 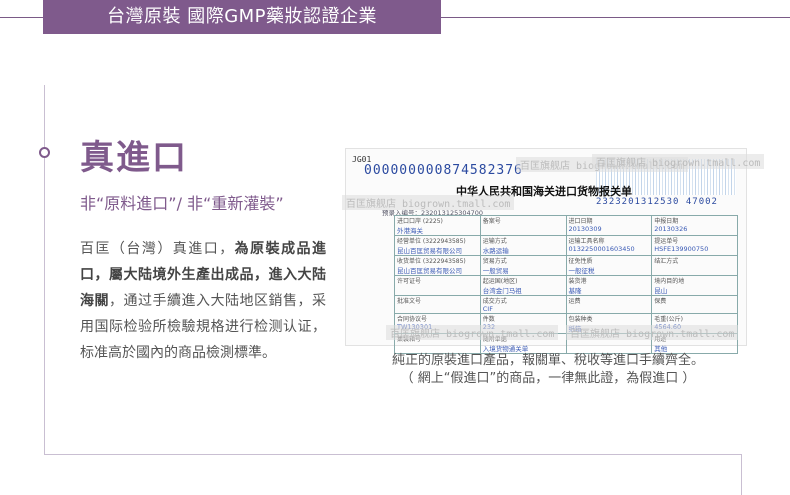 What do you see at coordinates (666, 241) in the screenshot?
I see `form-cell-label: 提运单号` at bounding box center [666, 241].